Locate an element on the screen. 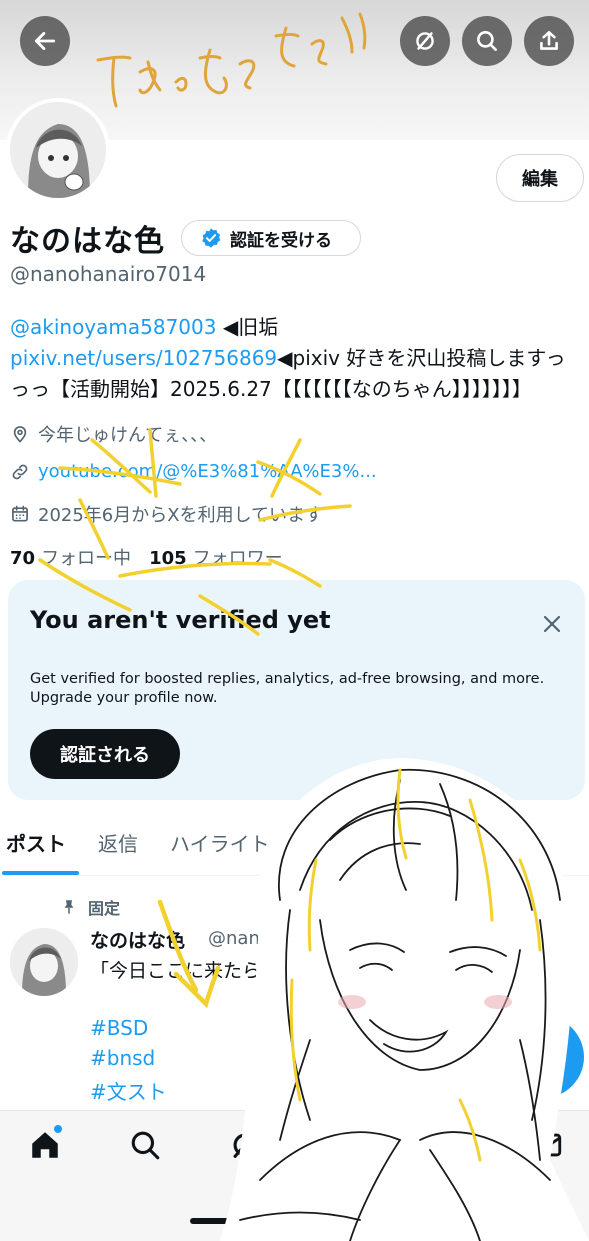  pin-icon is located at coordinates (69, 907).